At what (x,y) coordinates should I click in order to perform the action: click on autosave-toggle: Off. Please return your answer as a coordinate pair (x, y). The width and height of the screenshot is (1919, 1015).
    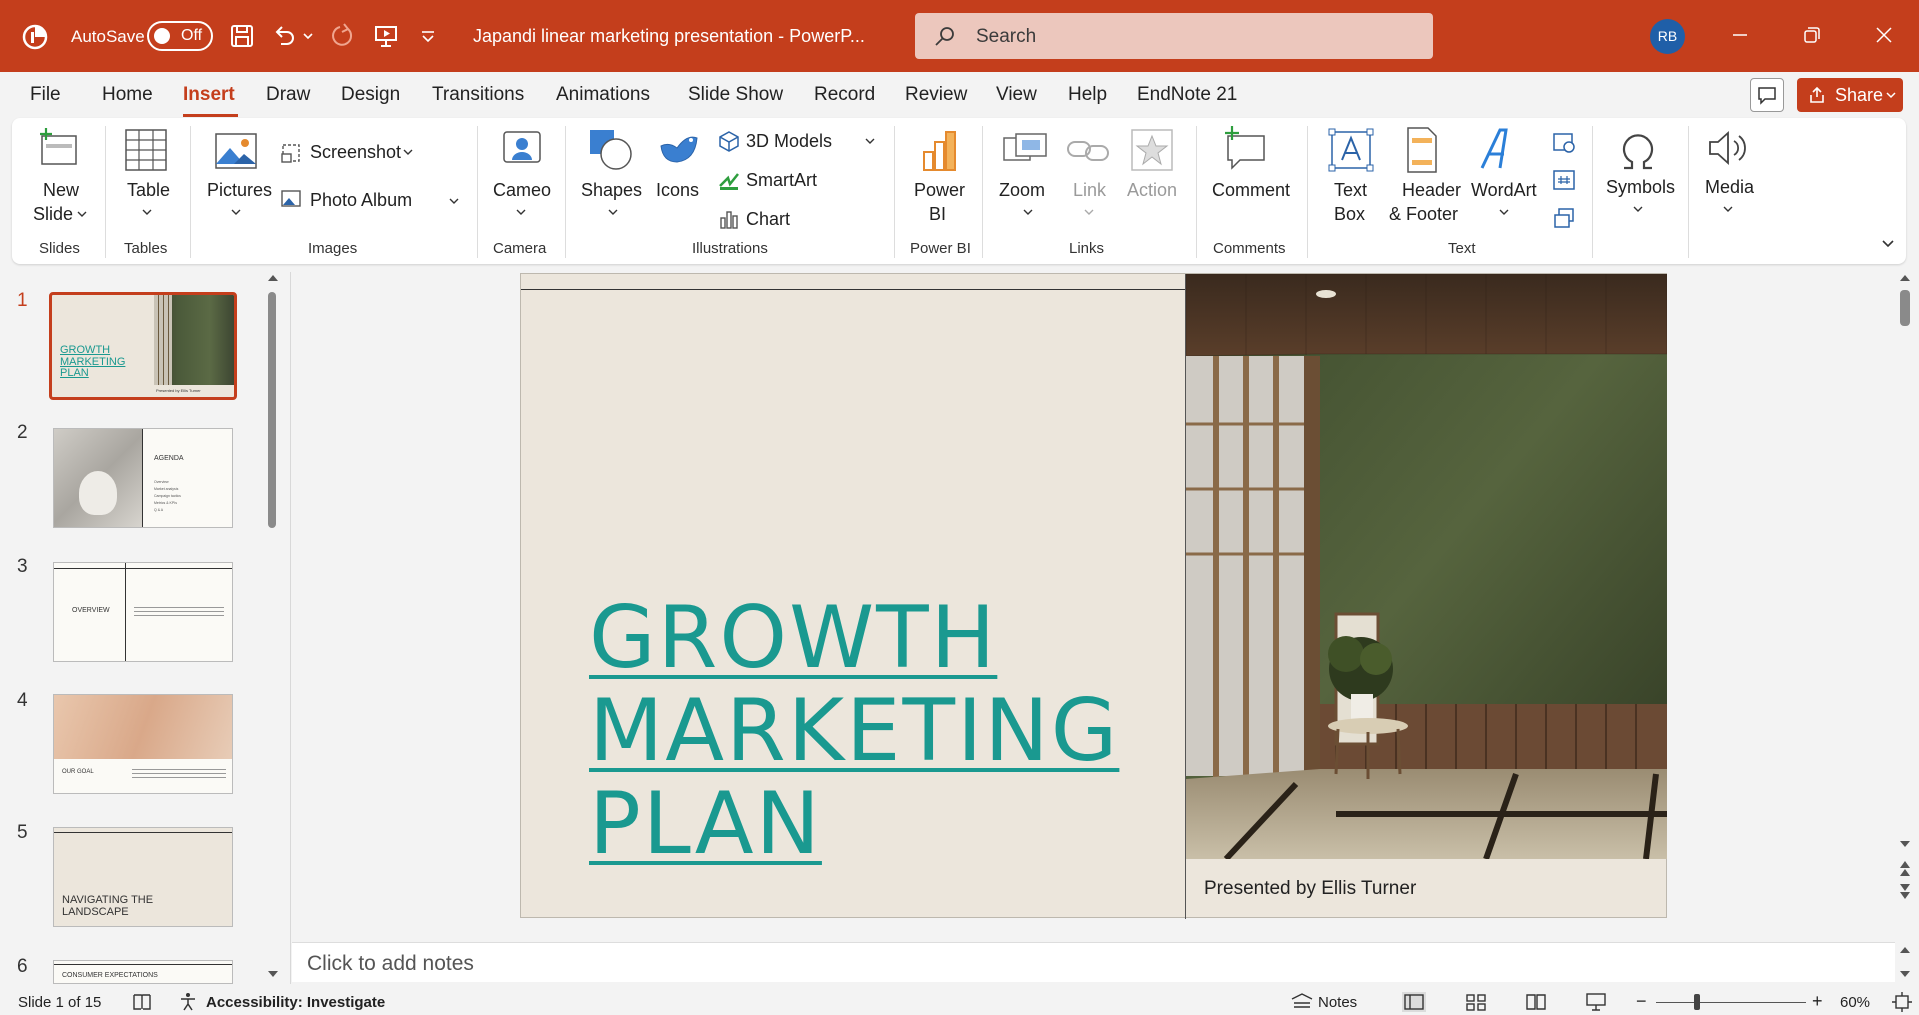
    Looking at the image, I should click on (180, 36).